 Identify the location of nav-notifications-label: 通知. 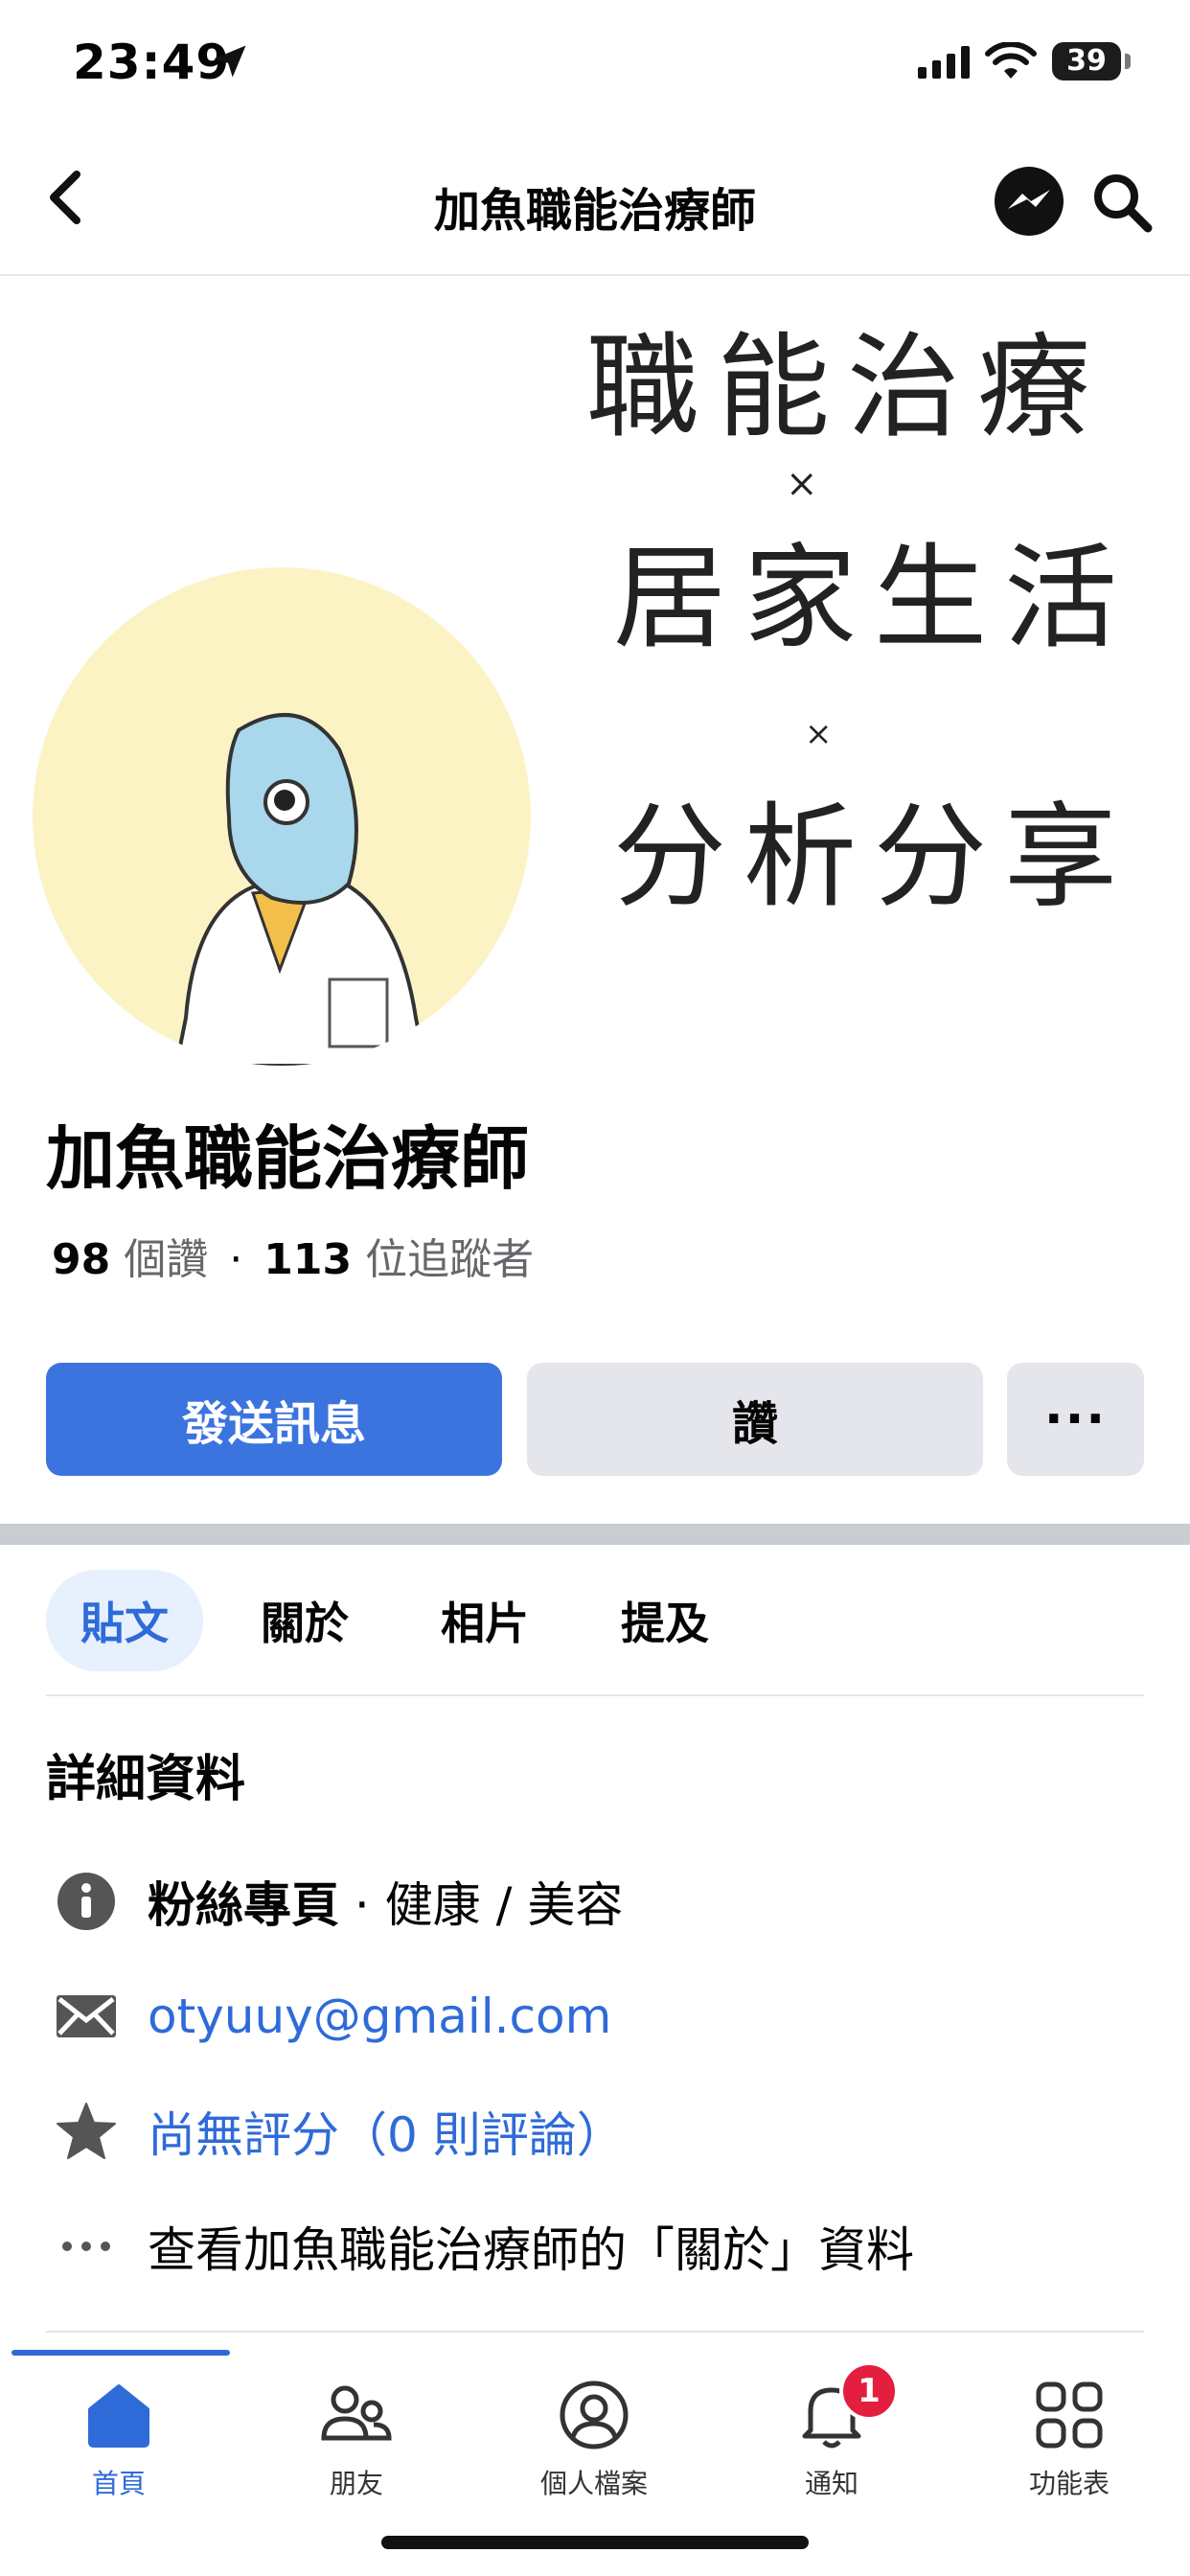
(831, 2483).